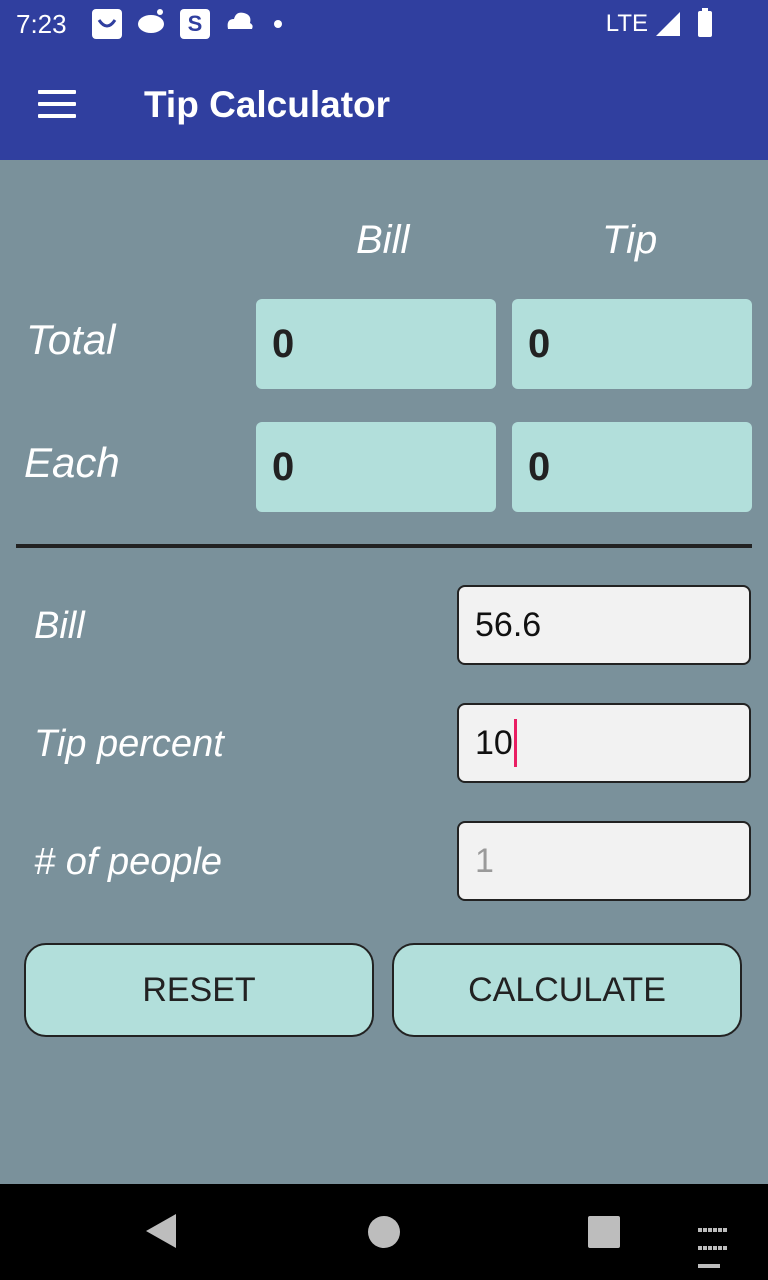 This screenshot has width=768, height=1280. I want to click on bill-input: 56.6, so click(604, 625).